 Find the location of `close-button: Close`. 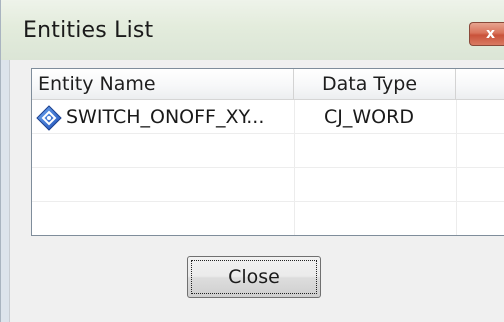

close-button: Close is located at coordinates (254, 277).